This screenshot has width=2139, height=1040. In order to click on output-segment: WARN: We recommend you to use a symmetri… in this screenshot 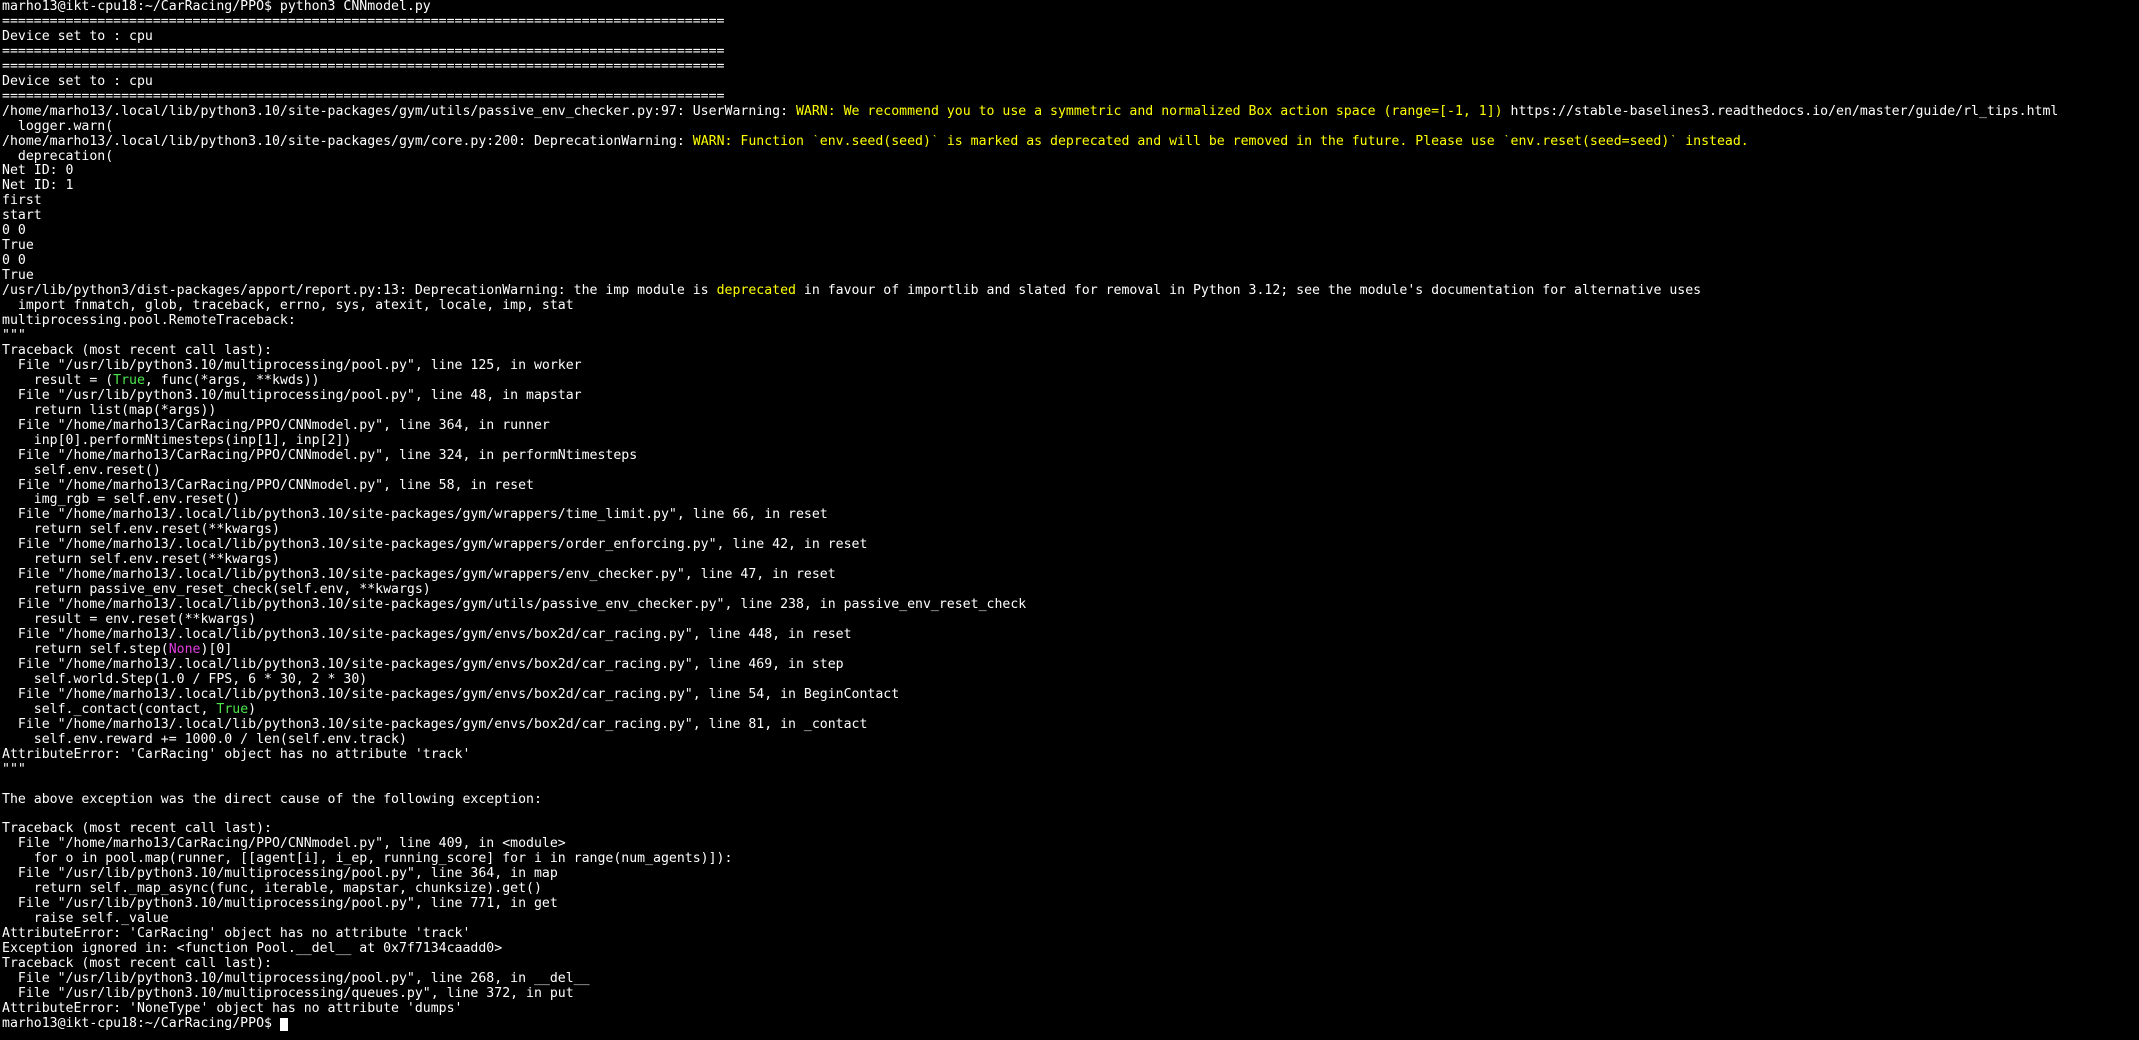, I will do `click(1149, 111)`.